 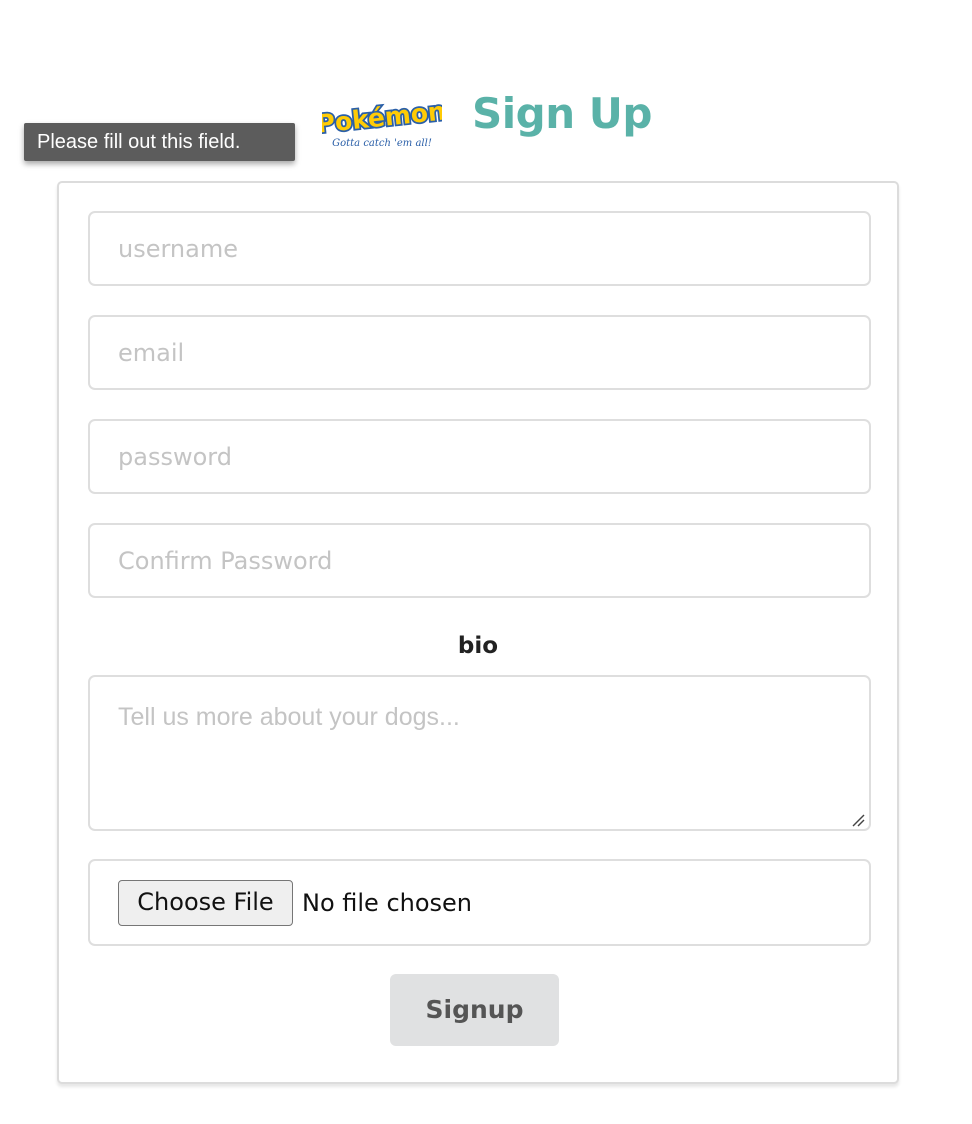 I want to click on choose-file-button: Choose File, so click(x=205, y=903).